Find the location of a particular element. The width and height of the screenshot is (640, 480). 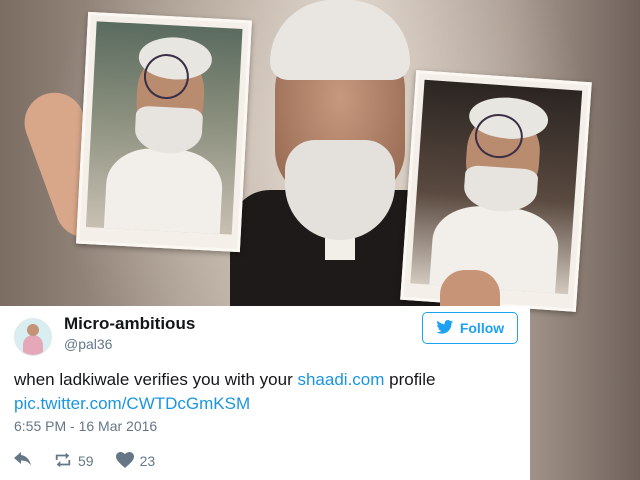

heart-icon is located at coordinates (124, 461).